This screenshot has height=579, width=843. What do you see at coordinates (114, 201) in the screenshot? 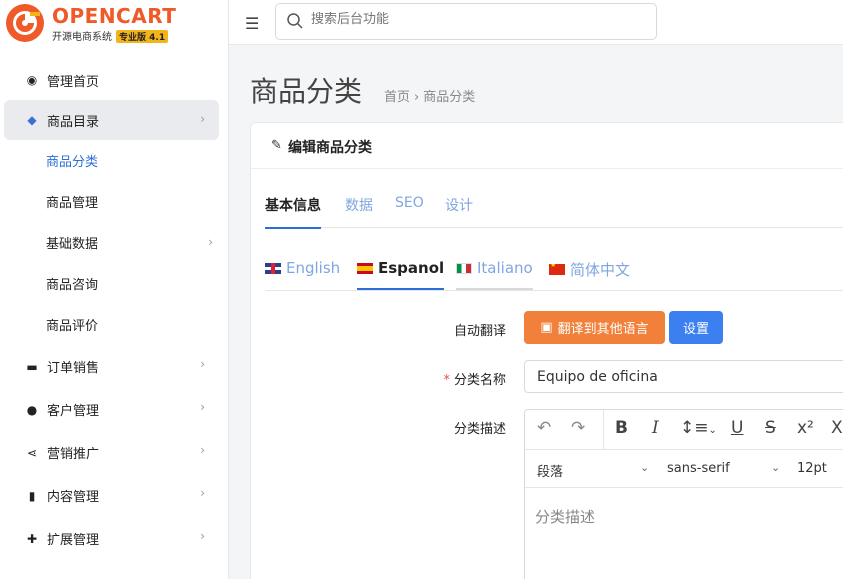
I see `sidebar-subitem-products: 商品管理` at bounding box center [114, 201].